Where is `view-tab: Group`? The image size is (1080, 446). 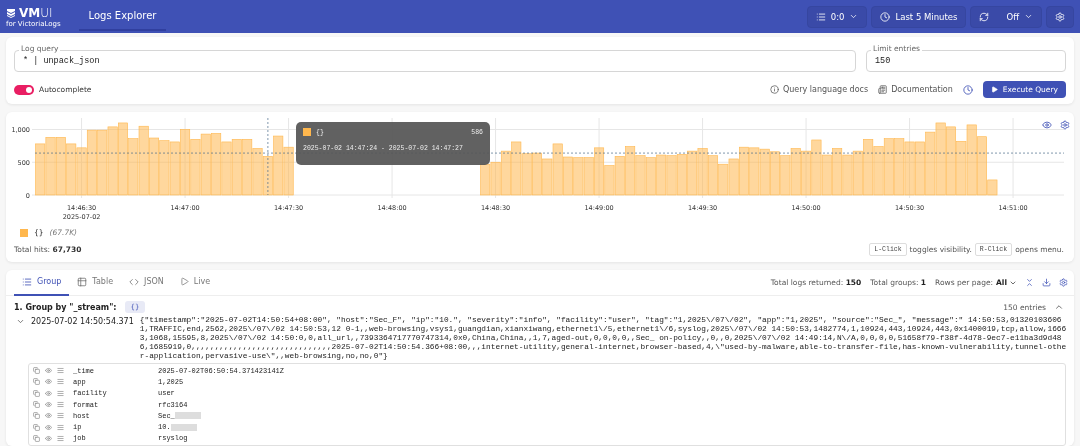 view-tab: Group is located at coordinates (42, 282).